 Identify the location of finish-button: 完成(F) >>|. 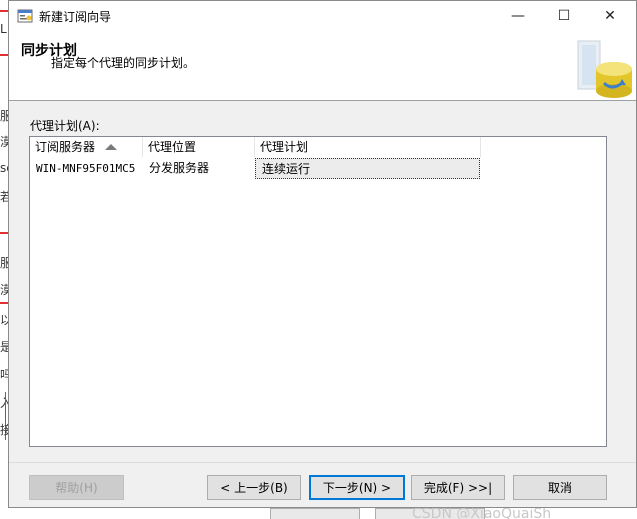
(458, 487).